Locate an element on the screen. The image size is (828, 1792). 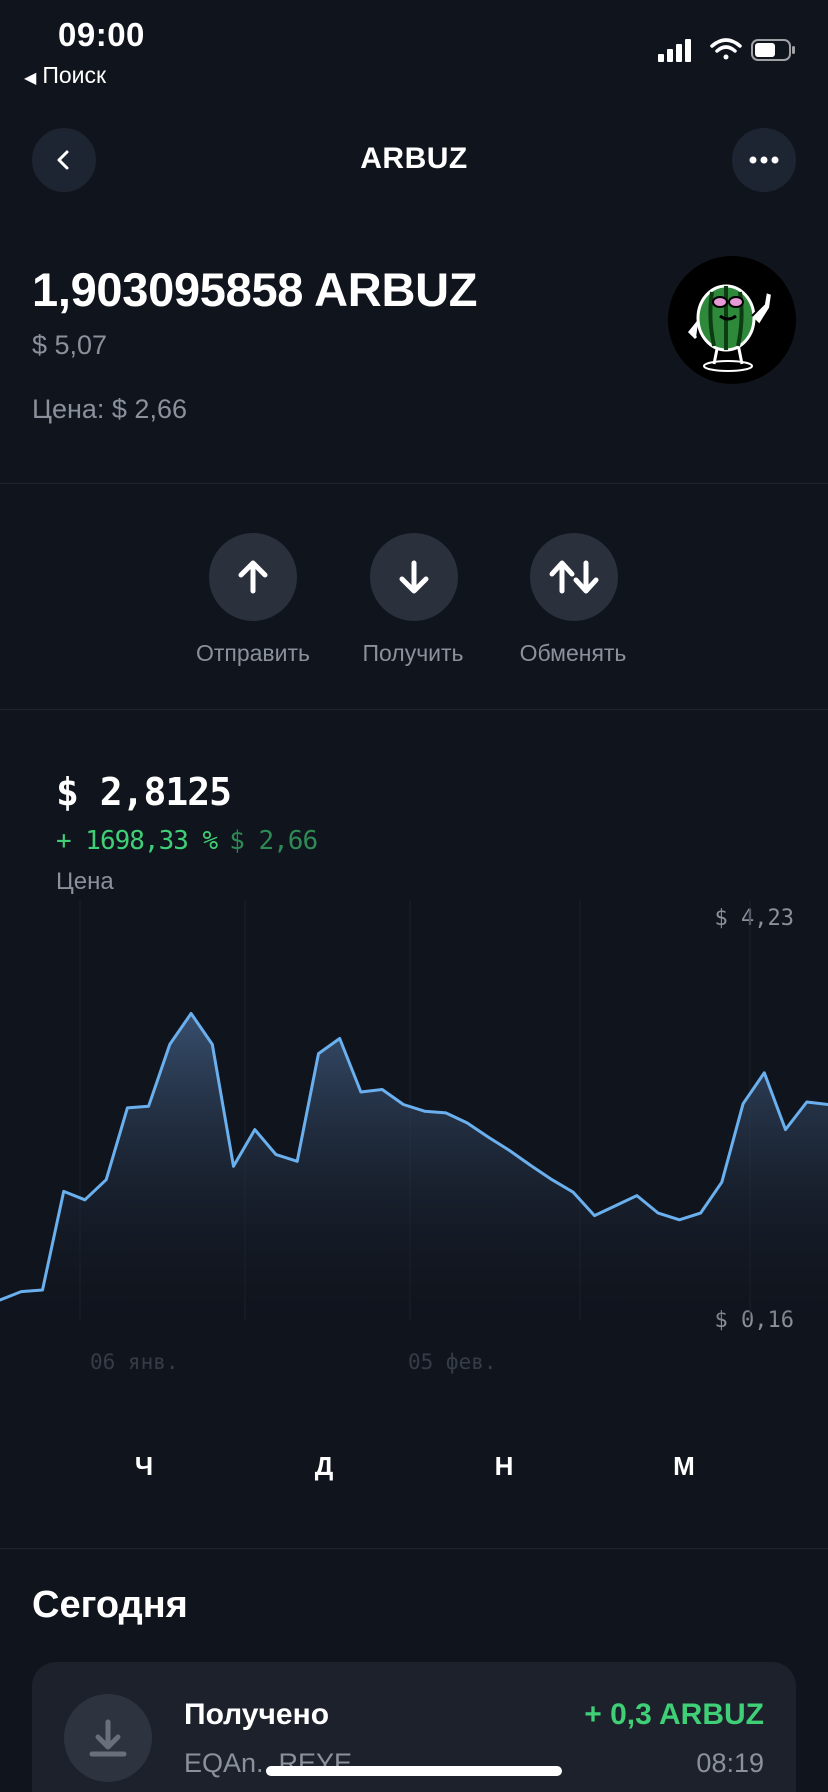
battery-icon is located at coordinates (773, 50).